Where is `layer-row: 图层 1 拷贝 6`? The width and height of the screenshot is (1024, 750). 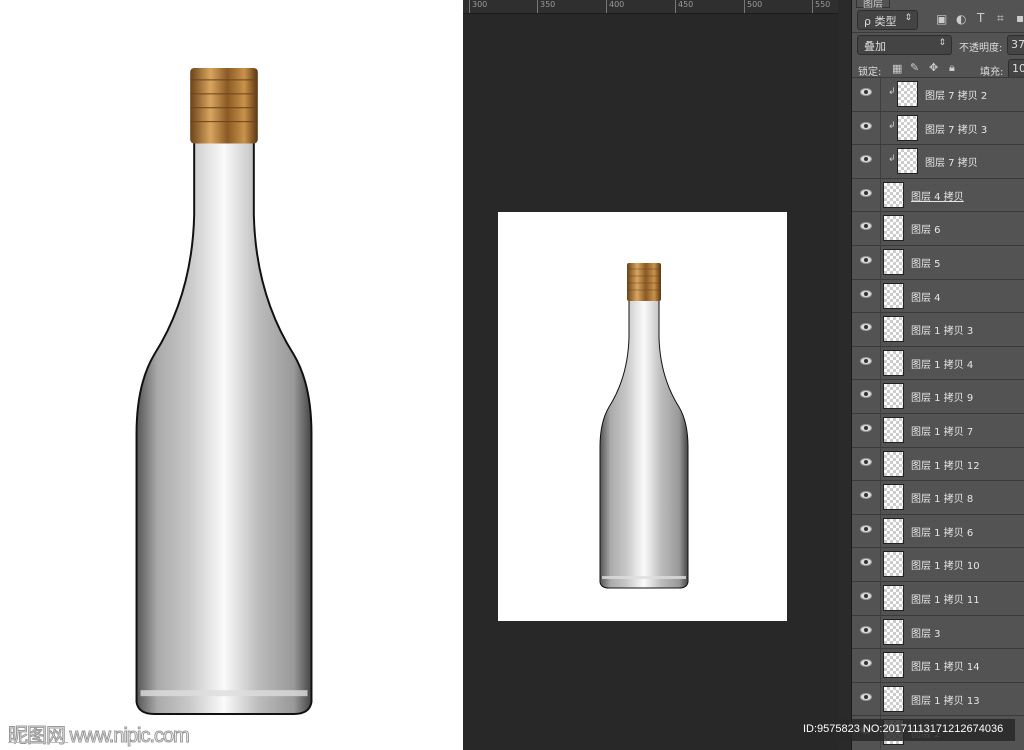
layer-row: 图层 1 拷贝 6 is located at coordinates (938, 530).